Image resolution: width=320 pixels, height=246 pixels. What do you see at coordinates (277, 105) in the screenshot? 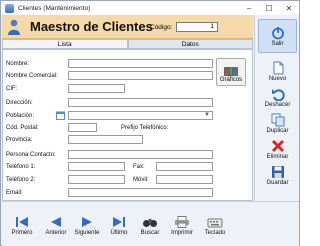
I see `deshacer-label: Deshacer` at bounding box center [277, 105].